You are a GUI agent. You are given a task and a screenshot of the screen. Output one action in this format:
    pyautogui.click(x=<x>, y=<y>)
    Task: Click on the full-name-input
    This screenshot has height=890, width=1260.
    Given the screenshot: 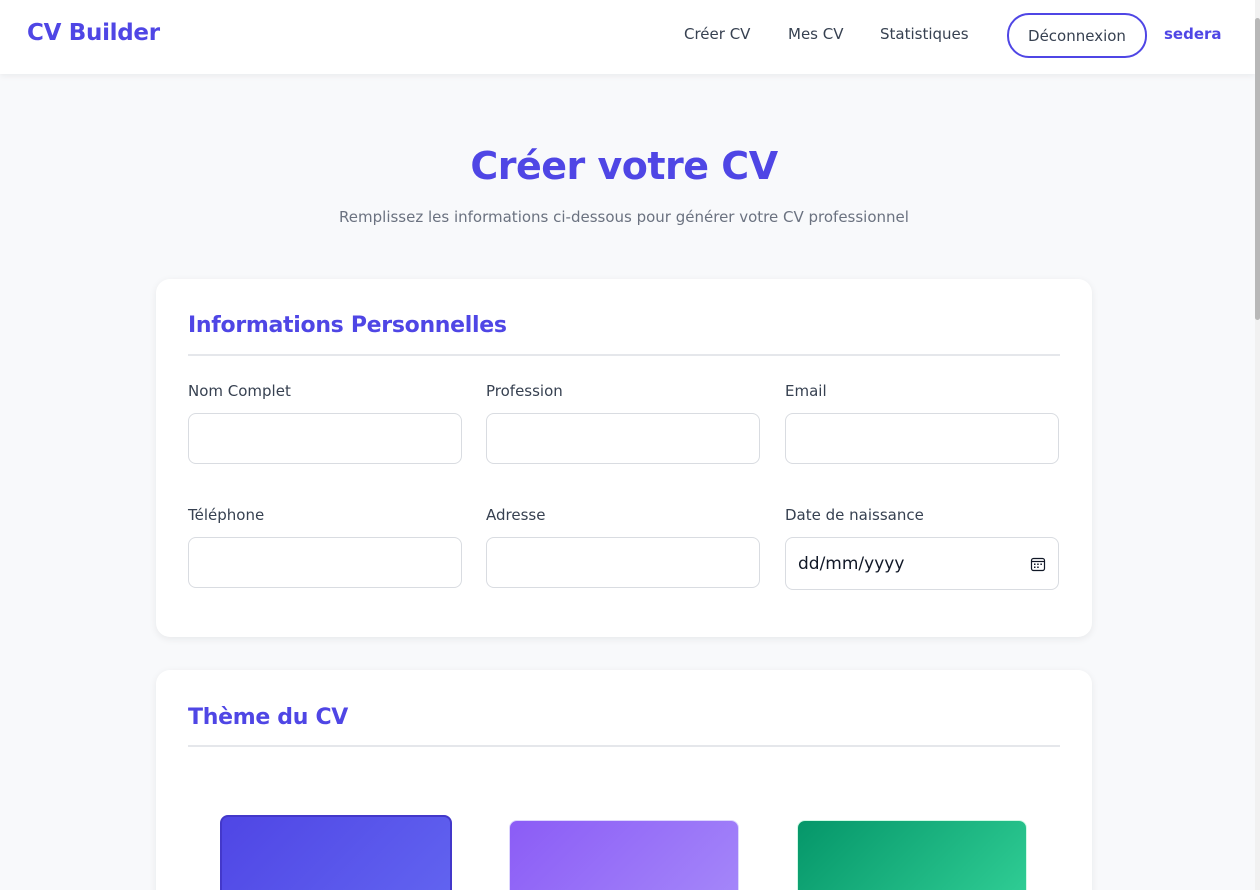 What is the action you would take?
    pyautogui.click(x=325, y=438)
    